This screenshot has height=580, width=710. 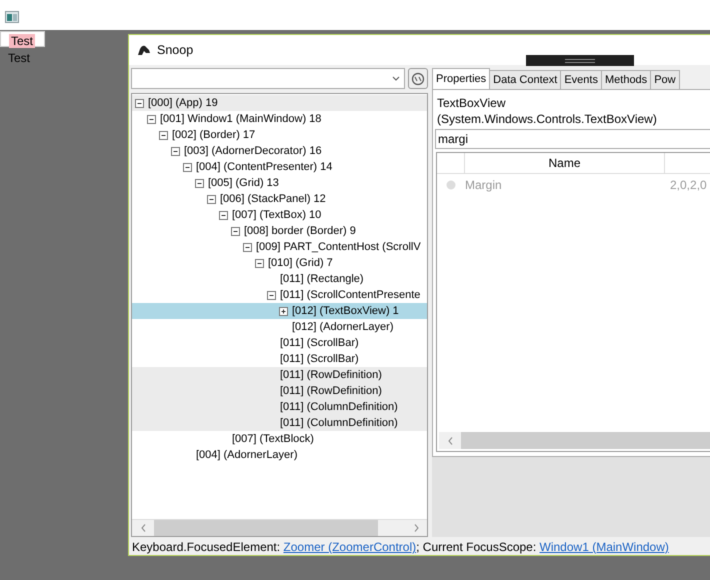 What do you see at coordinates (279, 135) in the screenshot?
I see `tree-item: [002] (Border) 17` at bounding box center [279, 135].